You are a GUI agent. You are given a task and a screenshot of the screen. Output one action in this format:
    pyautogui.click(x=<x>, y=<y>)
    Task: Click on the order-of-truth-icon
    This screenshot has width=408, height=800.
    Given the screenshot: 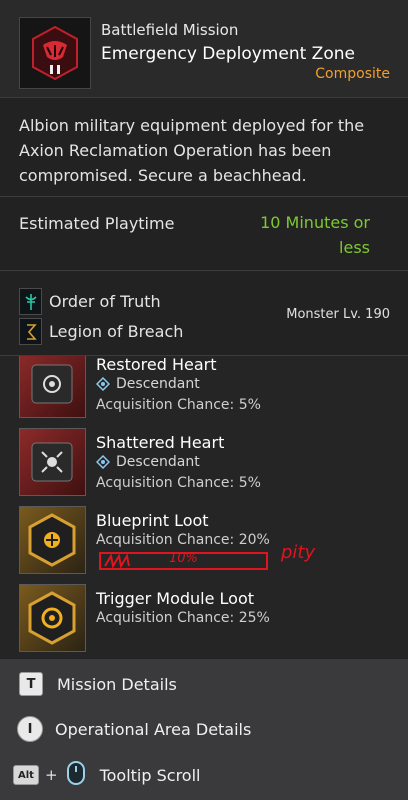 What is the action you would take?
    pyautogui.click(x=30, y=301)
    